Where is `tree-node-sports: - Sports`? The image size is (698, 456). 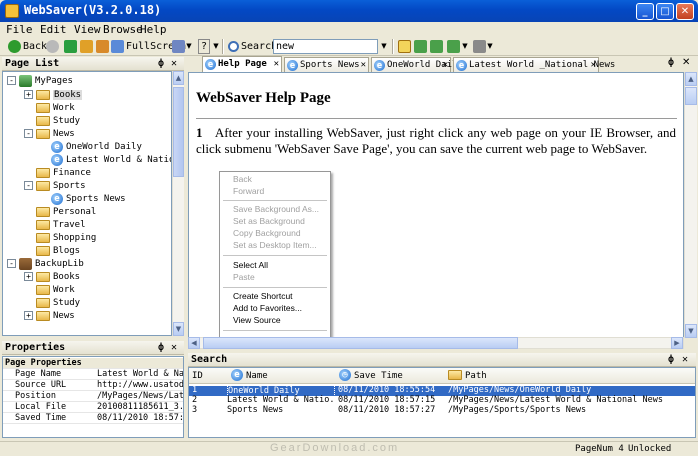 tree-node-sports: - Sports is located at coordinates (55, 185).